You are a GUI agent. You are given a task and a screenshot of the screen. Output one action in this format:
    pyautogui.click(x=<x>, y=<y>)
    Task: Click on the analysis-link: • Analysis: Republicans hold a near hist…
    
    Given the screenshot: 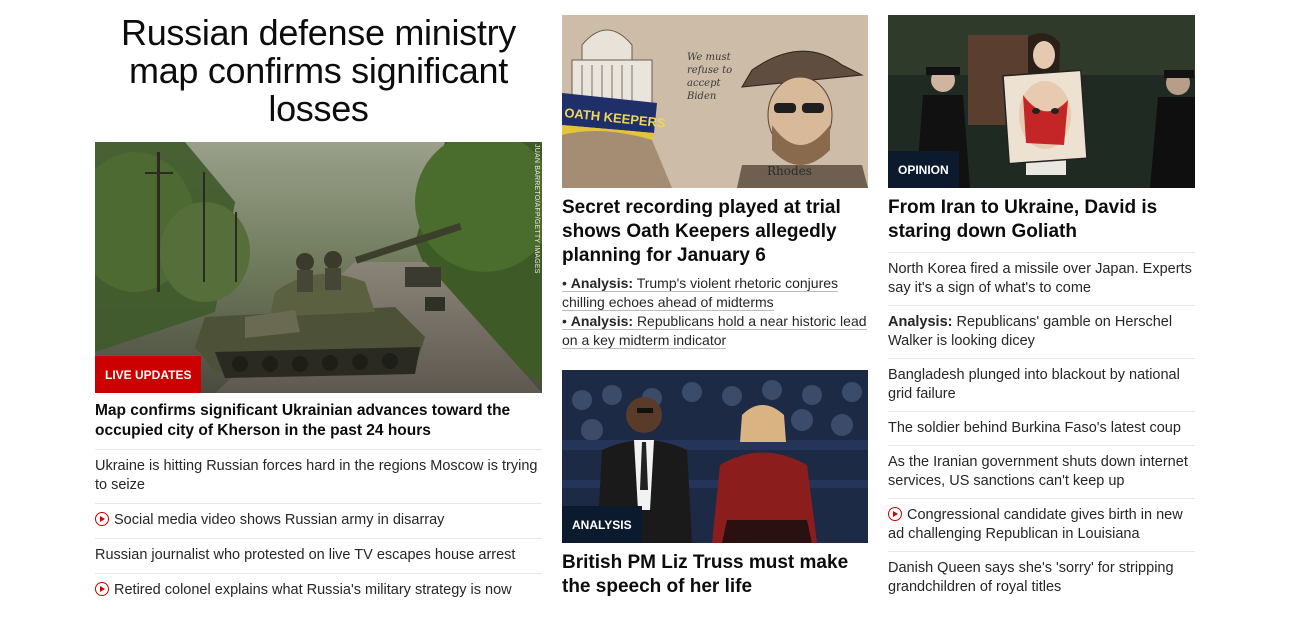 What is the action you would take?
    pyautogui.click(x=715, y=331)
    